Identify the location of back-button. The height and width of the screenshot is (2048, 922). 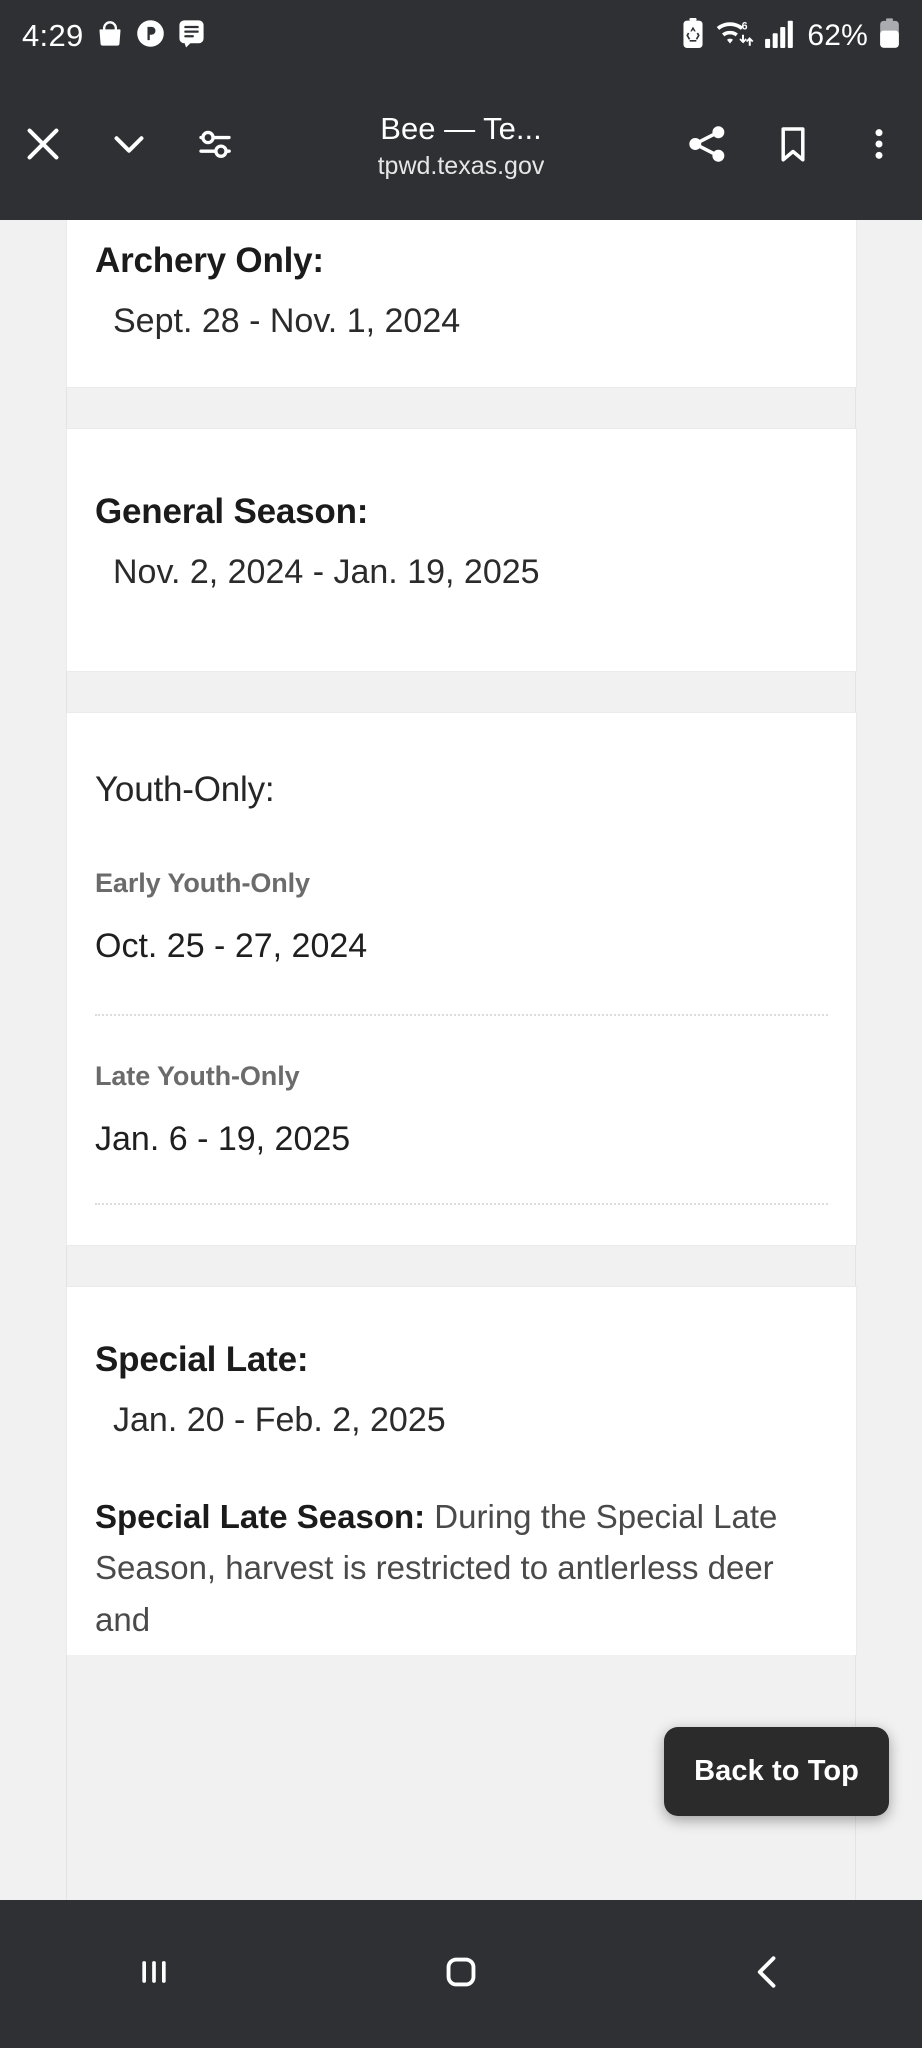
(768, 1974).